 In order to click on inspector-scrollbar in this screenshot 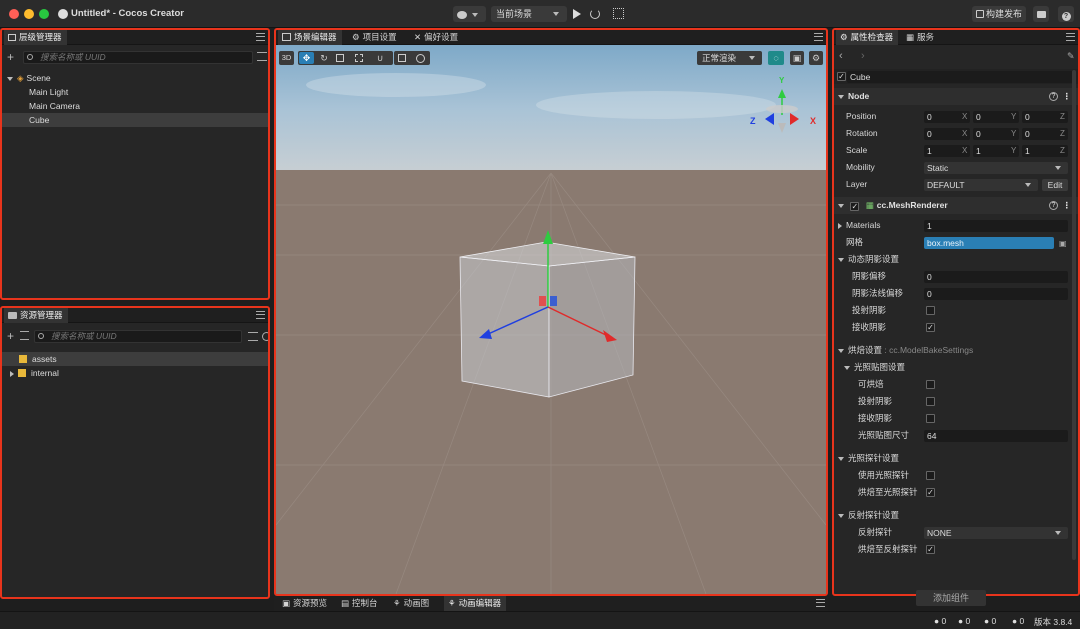, I will do `click(1074, 315)`.